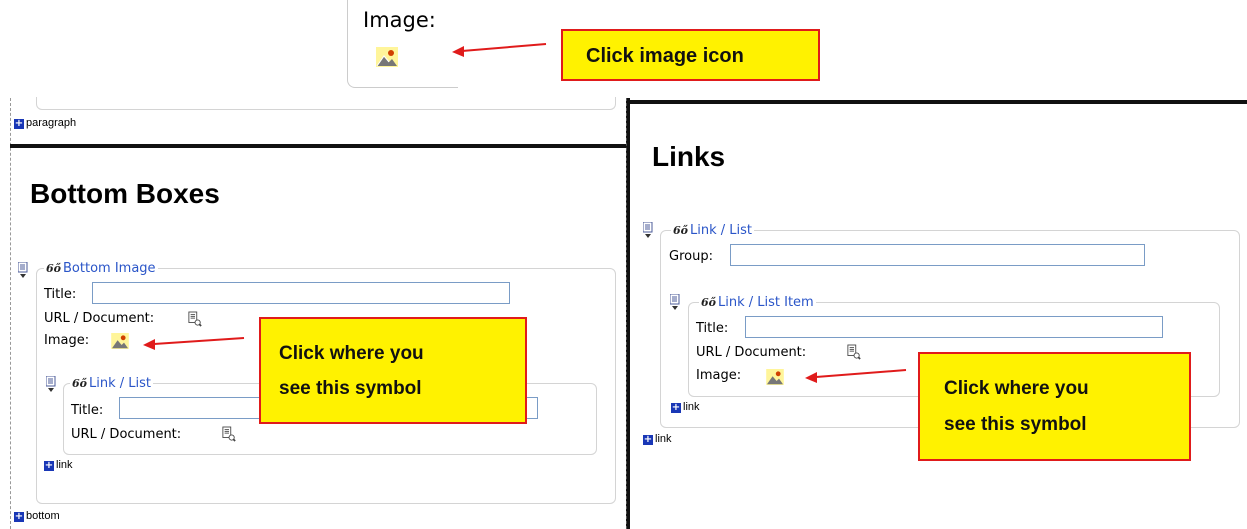 This screenshot has width=1247, height=529. What do you see at coordinates (937, 255) in the screenshot?
I see `right-group-input` at bounding box center [937, 255].